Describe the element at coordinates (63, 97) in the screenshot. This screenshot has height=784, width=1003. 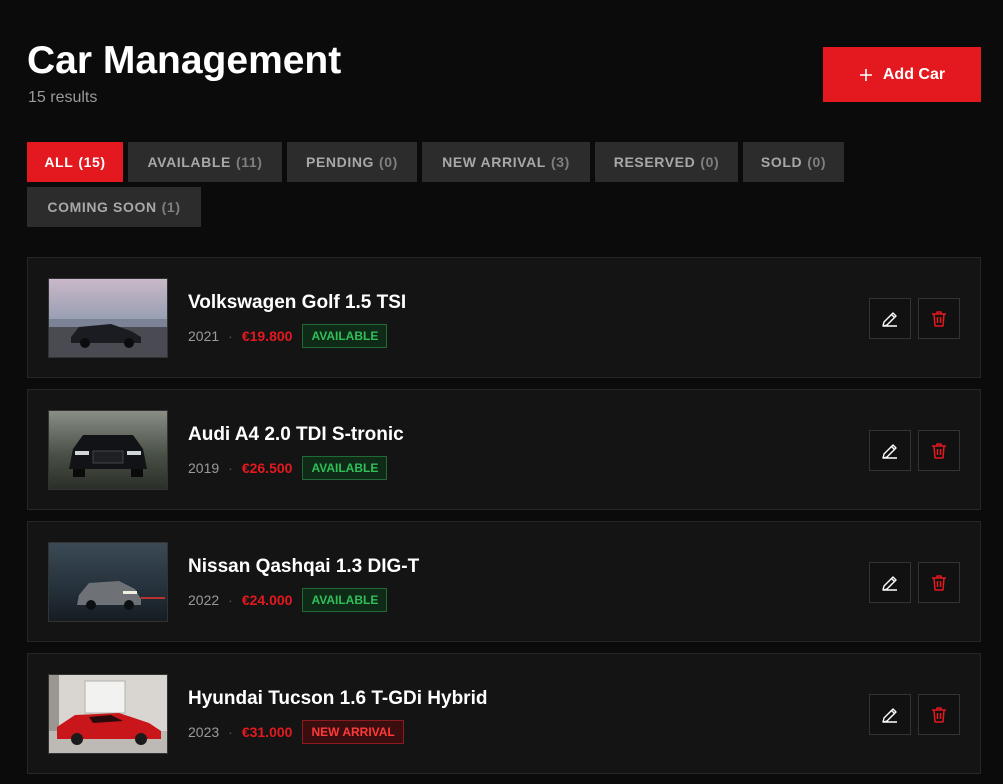
I see `results-count: 15 results` at that location.